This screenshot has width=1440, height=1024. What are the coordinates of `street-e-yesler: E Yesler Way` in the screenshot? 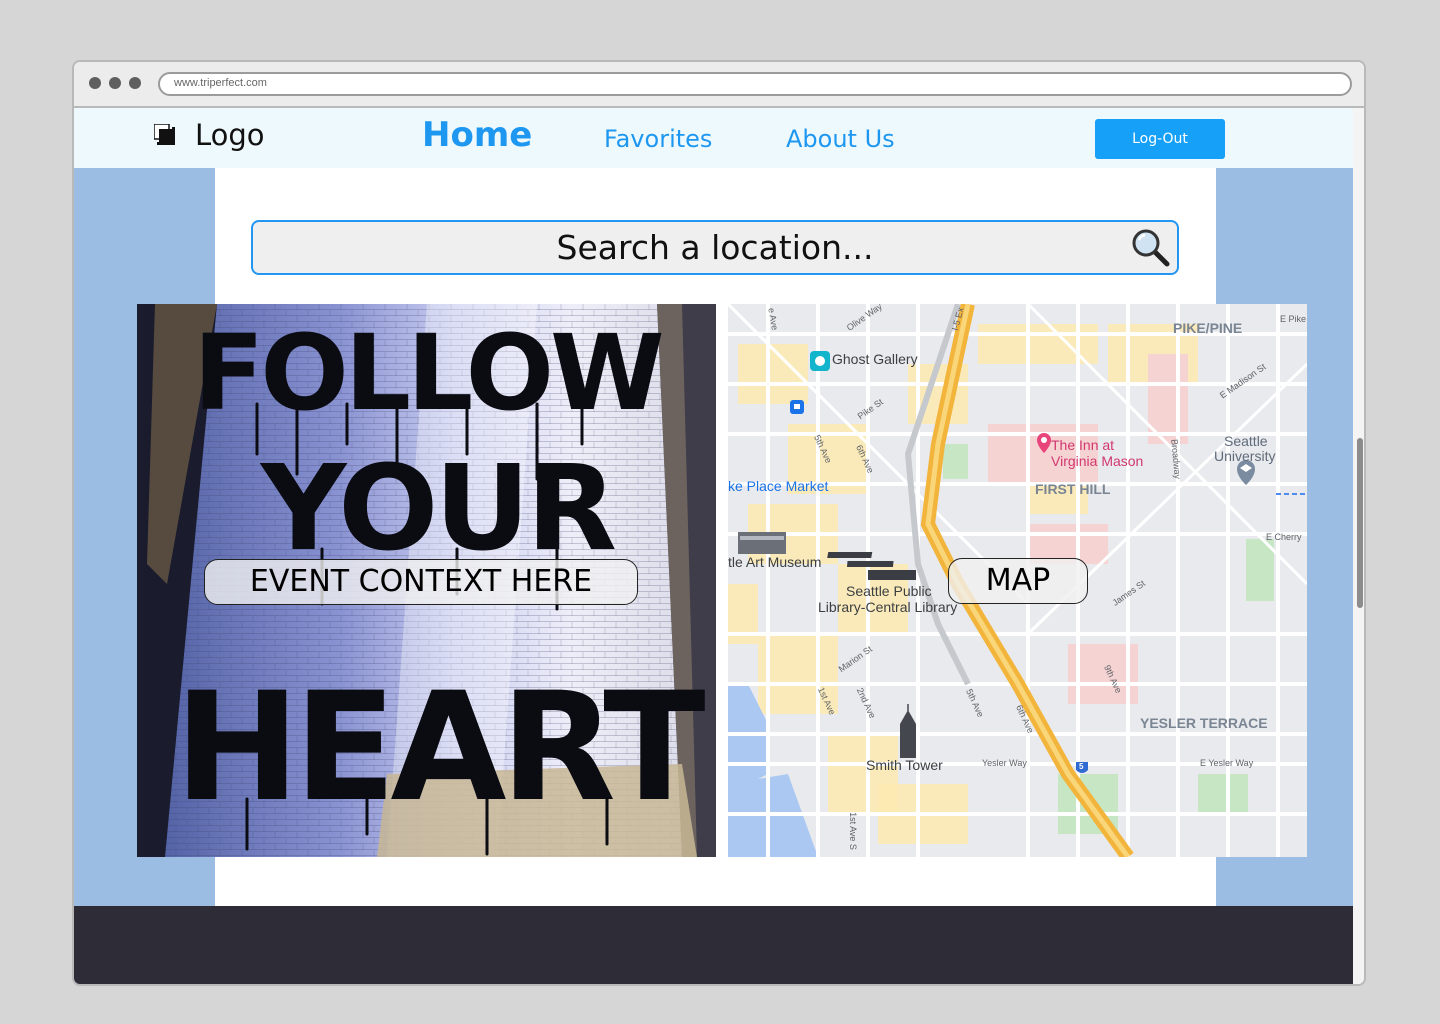 It's located at (1227, 763).